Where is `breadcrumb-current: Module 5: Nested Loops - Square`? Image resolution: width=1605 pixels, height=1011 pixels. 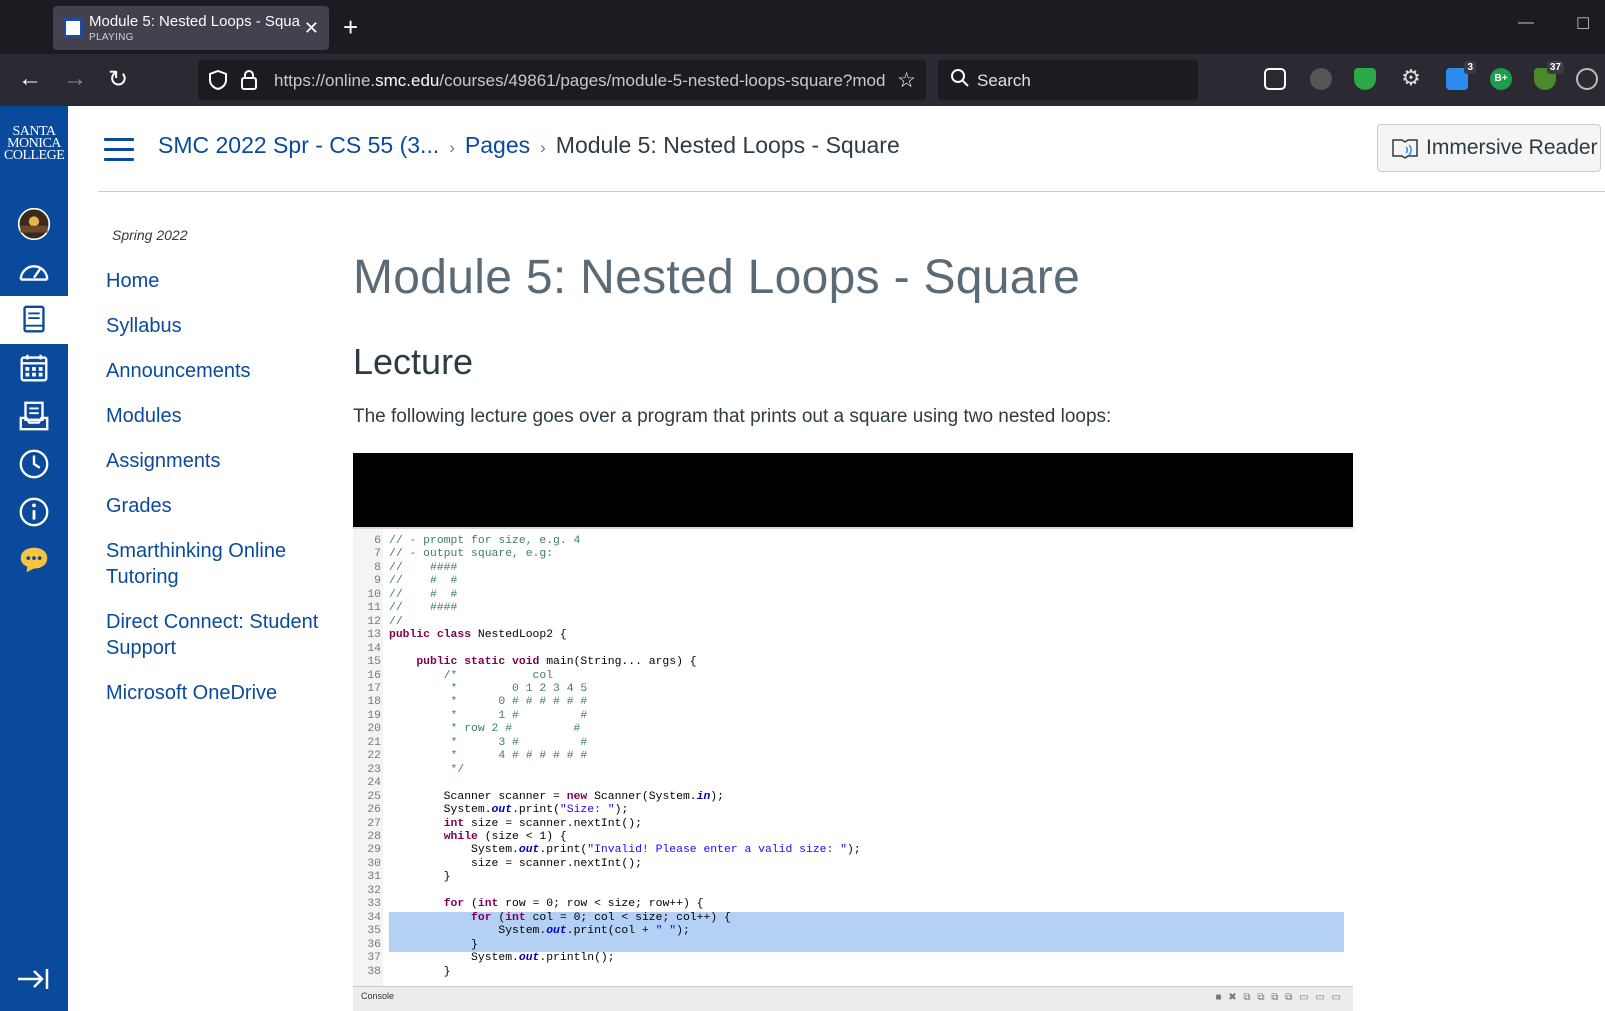 breadcrumb-current: Module 5: Nested Loops - Square is located at coordinates (727, 145).